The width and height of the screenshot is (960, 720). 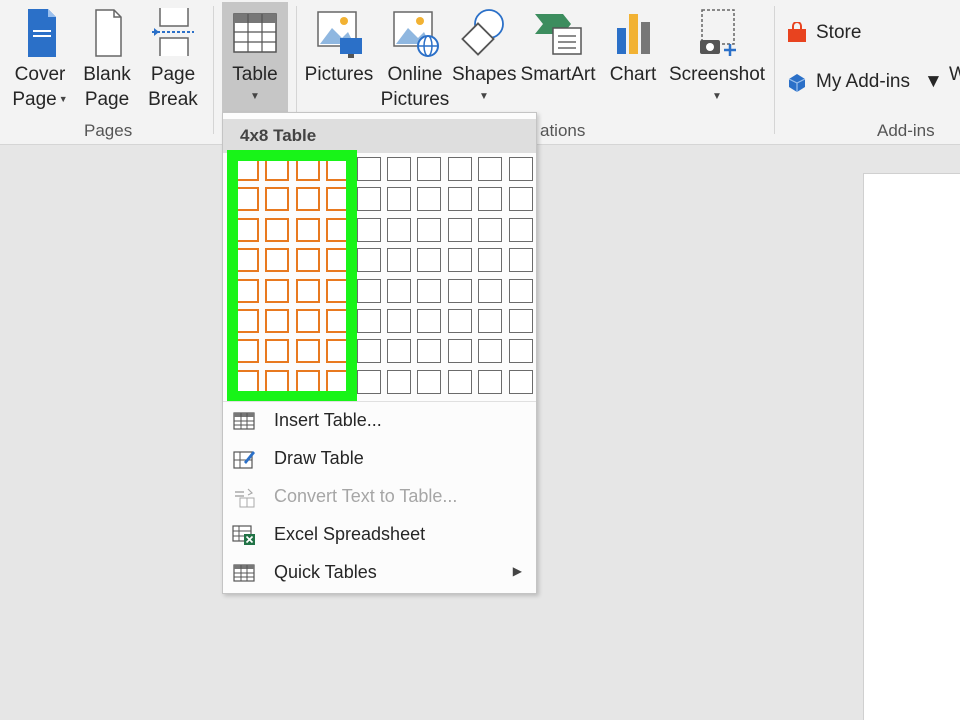 I want to click on table-button-label: Table, so click(x=255, y=74).